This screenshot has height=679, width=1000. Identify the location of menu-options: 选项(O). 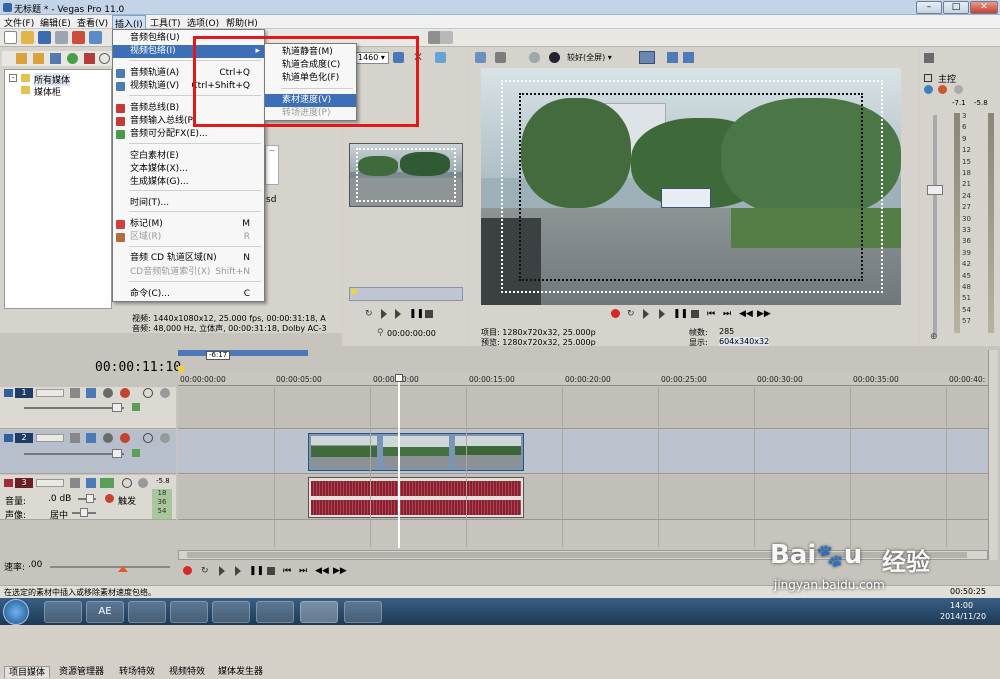
(203, 22).